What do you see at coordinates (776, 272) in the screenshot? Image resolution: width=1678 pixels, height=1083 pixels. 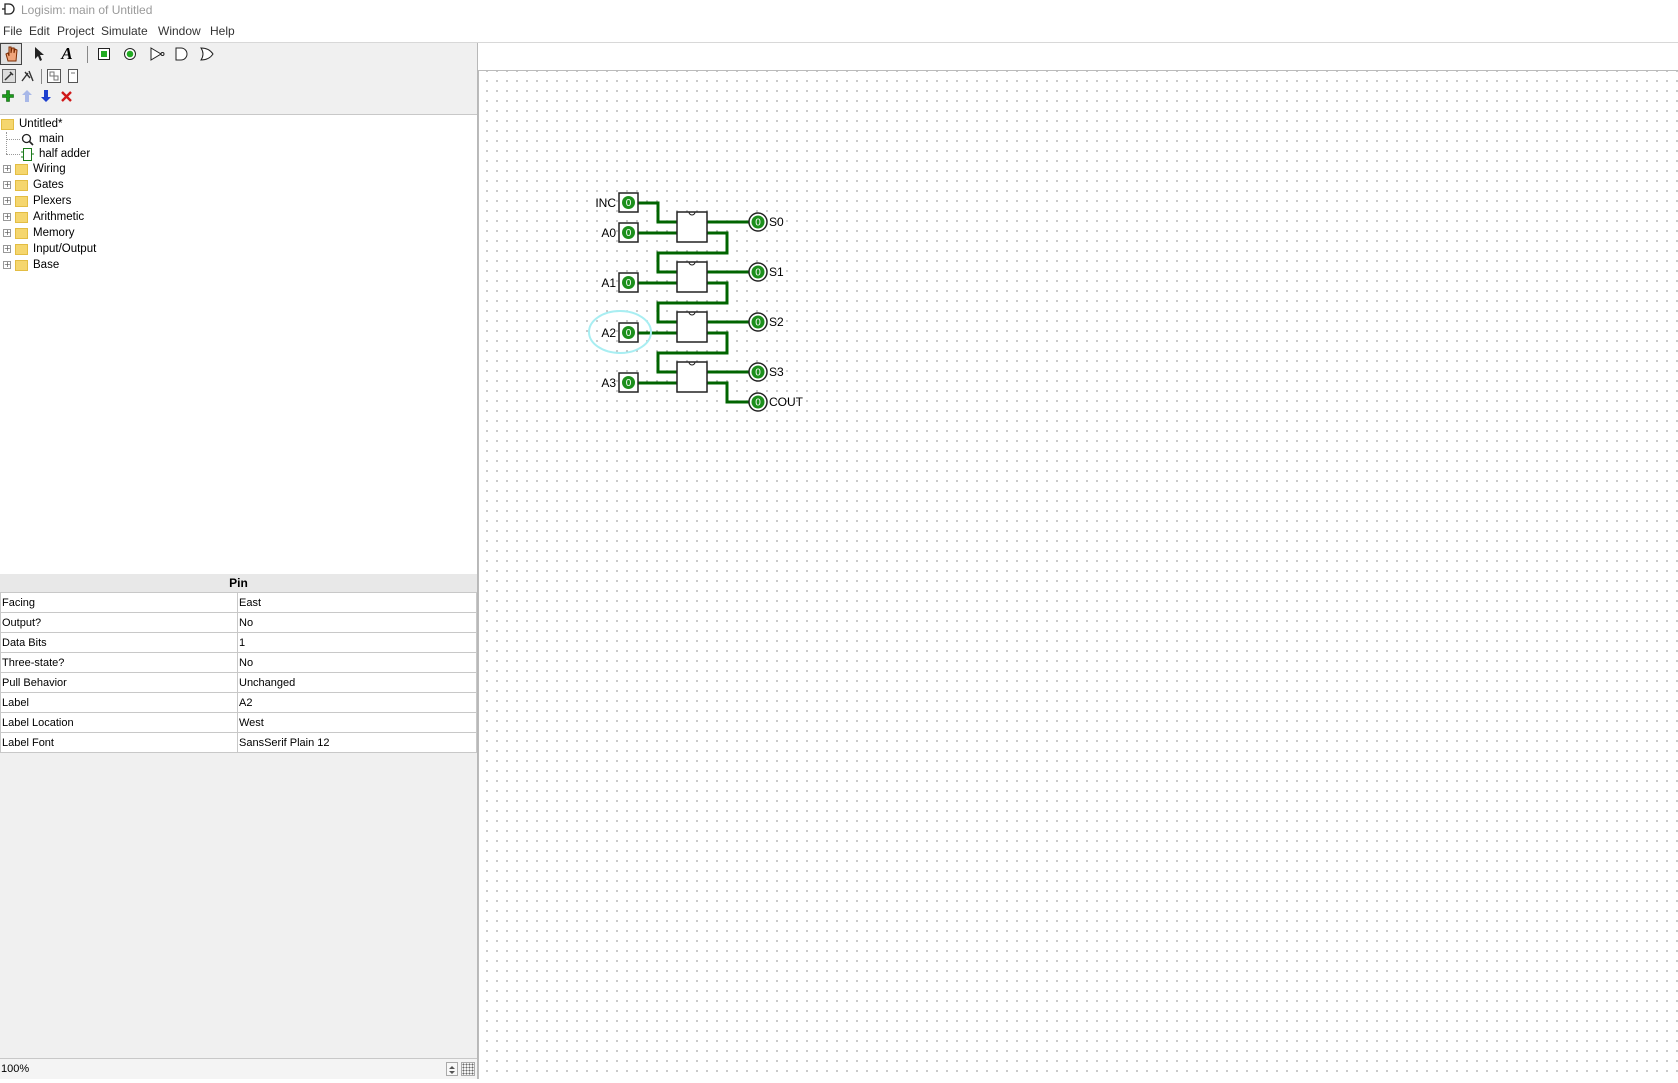 I see `pin-label-s1: S1` at bounding box center [776, 272].